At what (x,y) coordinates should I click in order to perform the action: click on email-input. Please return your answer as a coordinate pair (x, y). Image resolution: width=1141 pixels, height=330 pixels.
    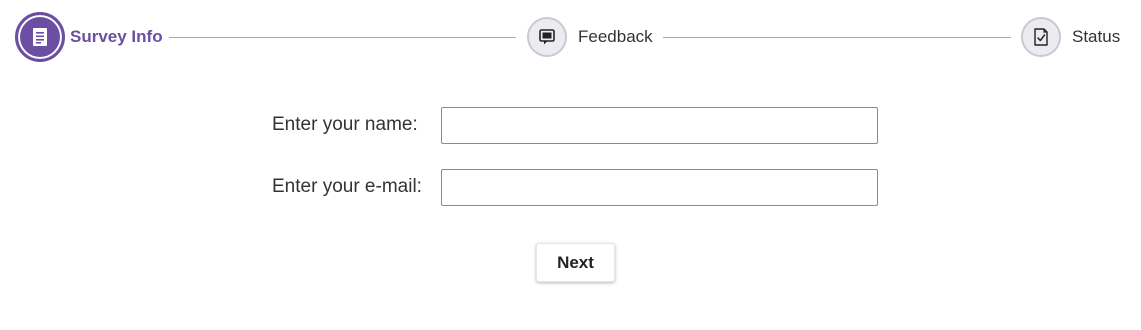
    Looking at the image, I should click on (659, 187).